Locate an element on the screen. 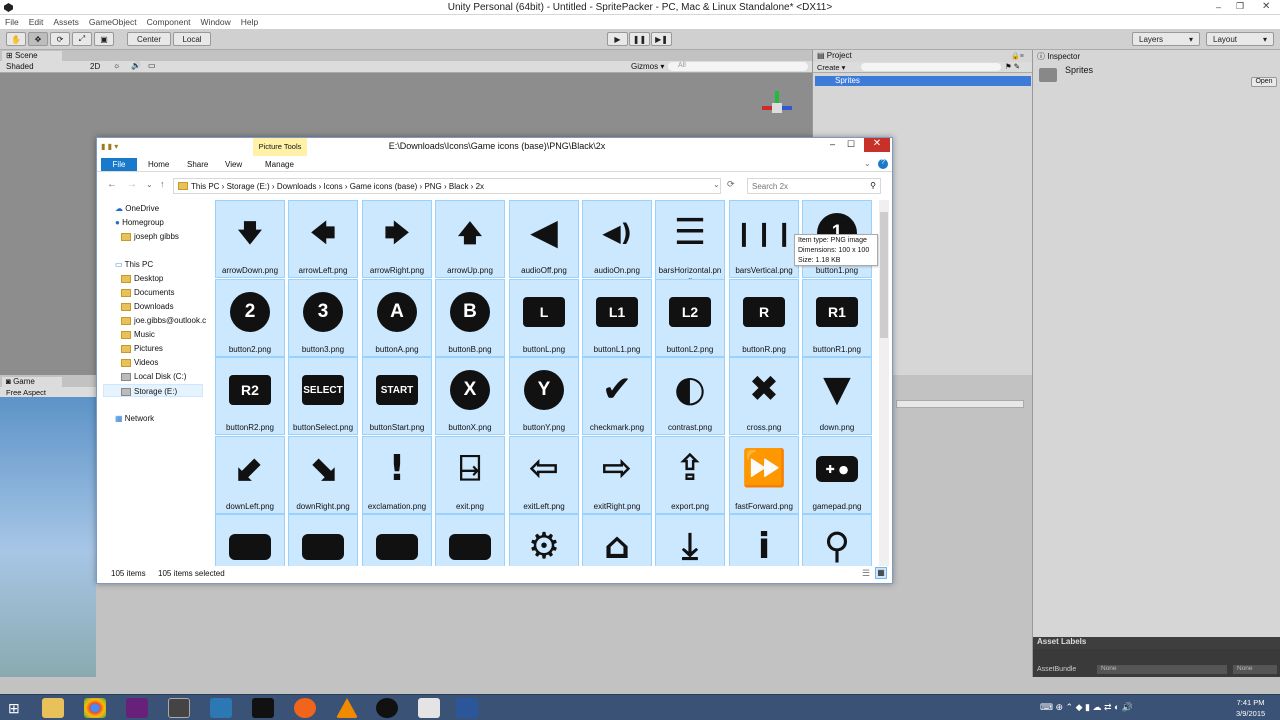  step-button: ▶❚ is located at coordinates (661, 39).